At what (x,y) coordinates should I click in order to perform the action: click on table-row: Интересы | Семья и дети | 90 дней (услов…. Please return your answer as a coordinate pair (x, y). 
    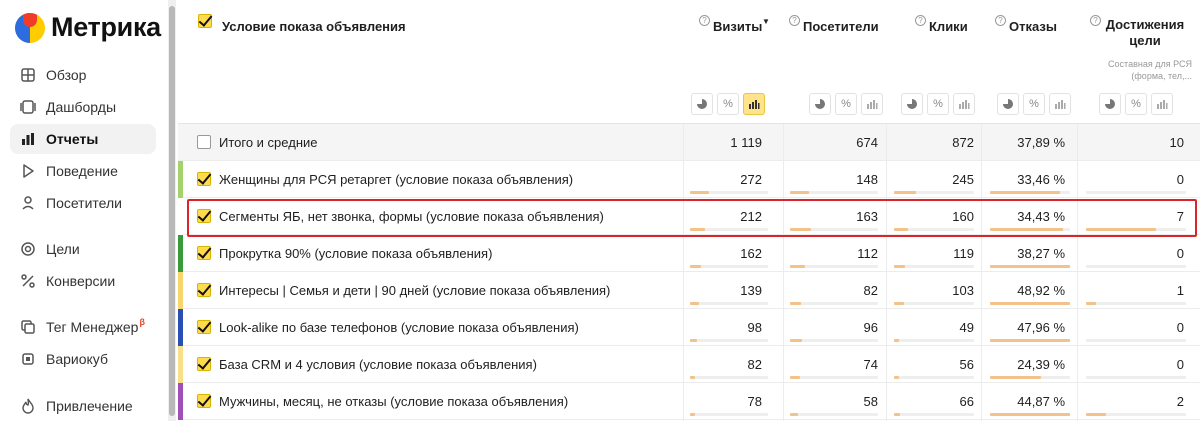
    Looking at the image, I should click on (689, 290).